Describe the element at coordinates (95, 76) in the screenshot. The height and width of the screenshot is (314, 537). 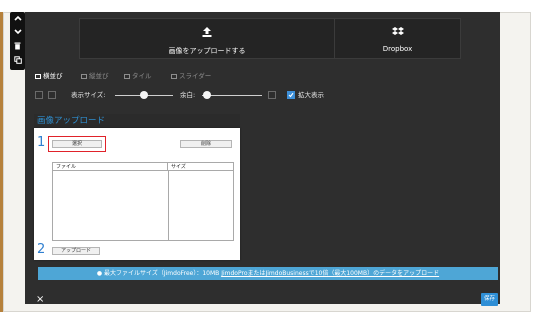
I see `tab-vertical: 縦並び` at that location.